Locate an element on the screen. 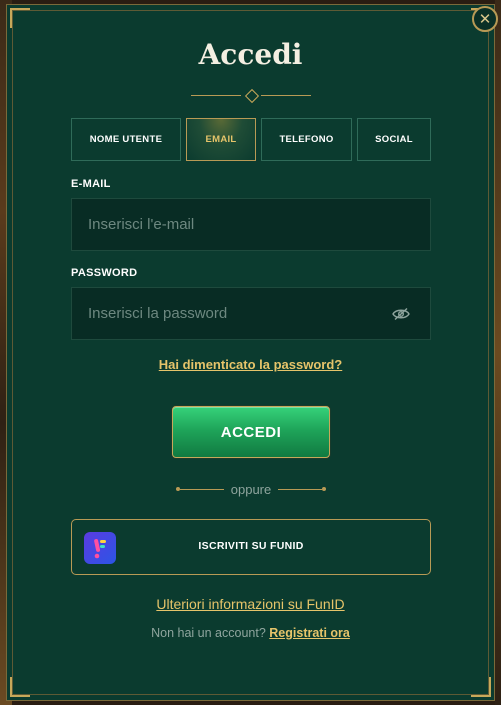  funid-signup-button: ISCRIVITI SU FUNID is located at coordinates (251, 547).